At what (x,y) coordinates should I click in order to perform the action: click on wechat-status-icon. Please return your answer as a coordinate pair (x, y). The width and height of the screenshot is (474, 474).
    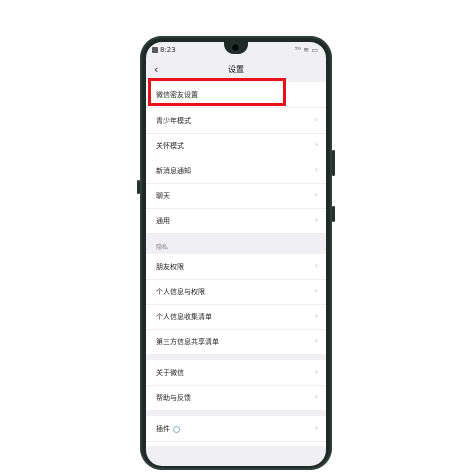
    Looking at the image, I should click on (155, 50).